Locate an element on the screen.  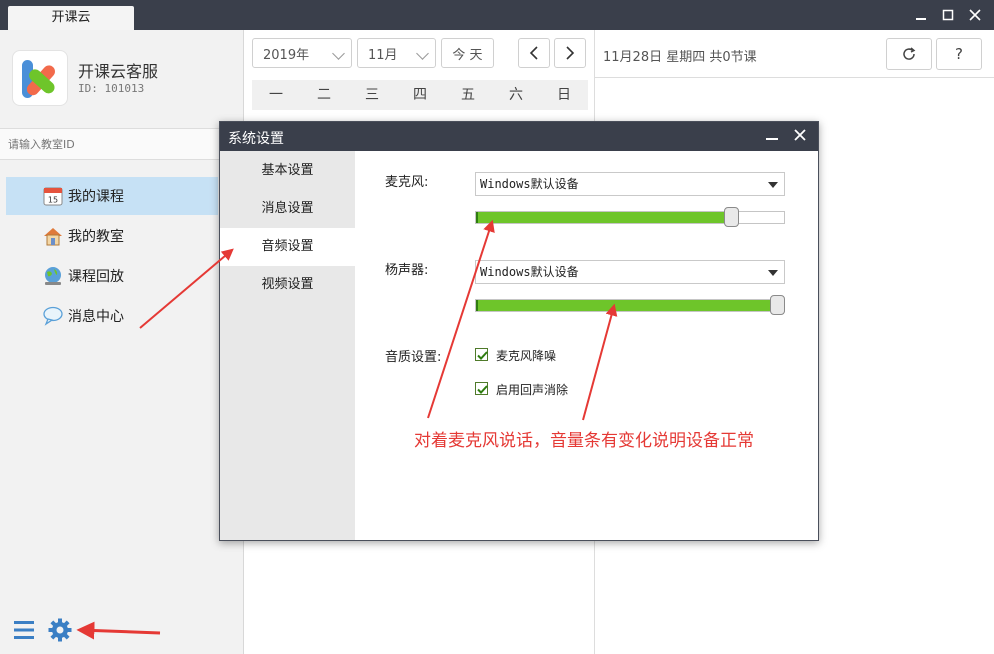
help-button: ? is located at coordinates (959, 54).